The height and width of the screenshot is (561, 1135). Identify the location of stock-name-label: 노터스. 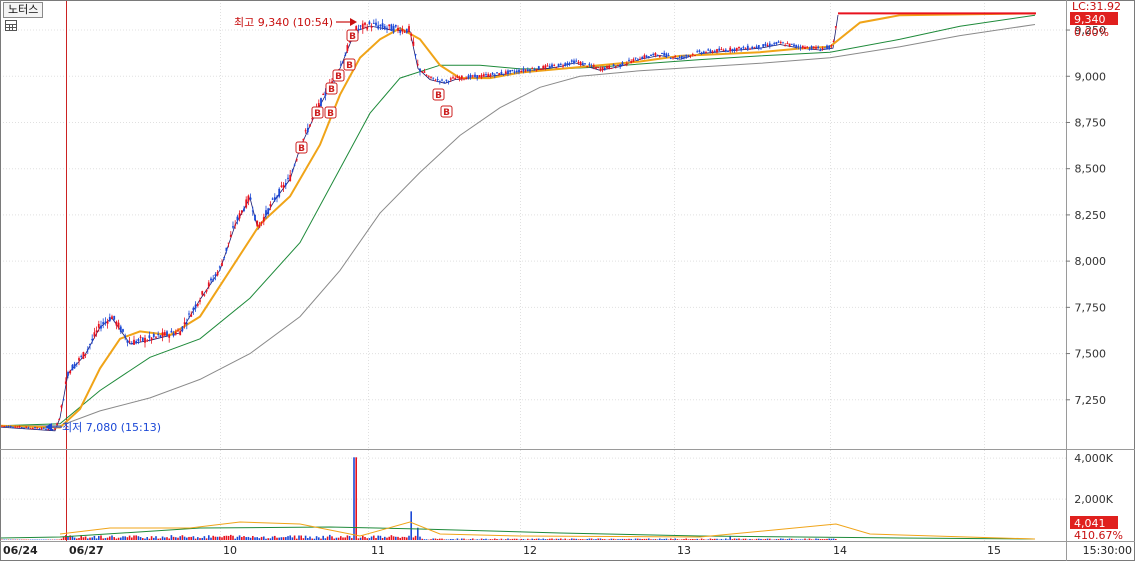
(23, 10).